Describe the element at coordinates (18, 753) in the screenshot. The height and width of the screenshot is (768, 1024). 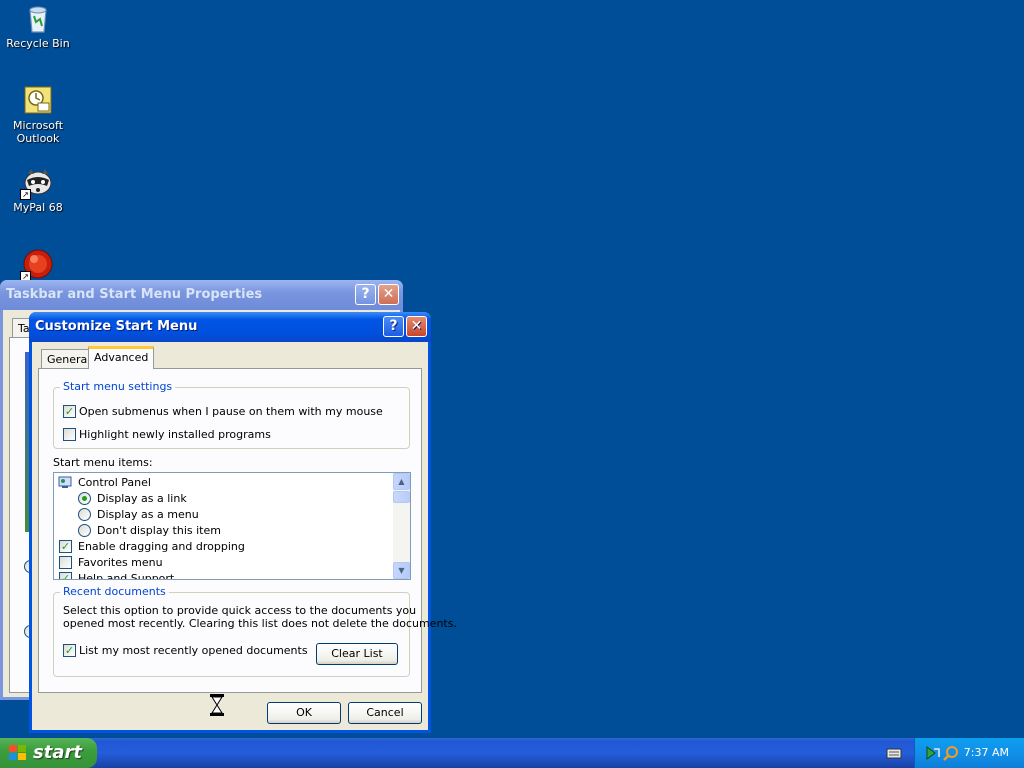
I see `windows-logo-icon` at that location.